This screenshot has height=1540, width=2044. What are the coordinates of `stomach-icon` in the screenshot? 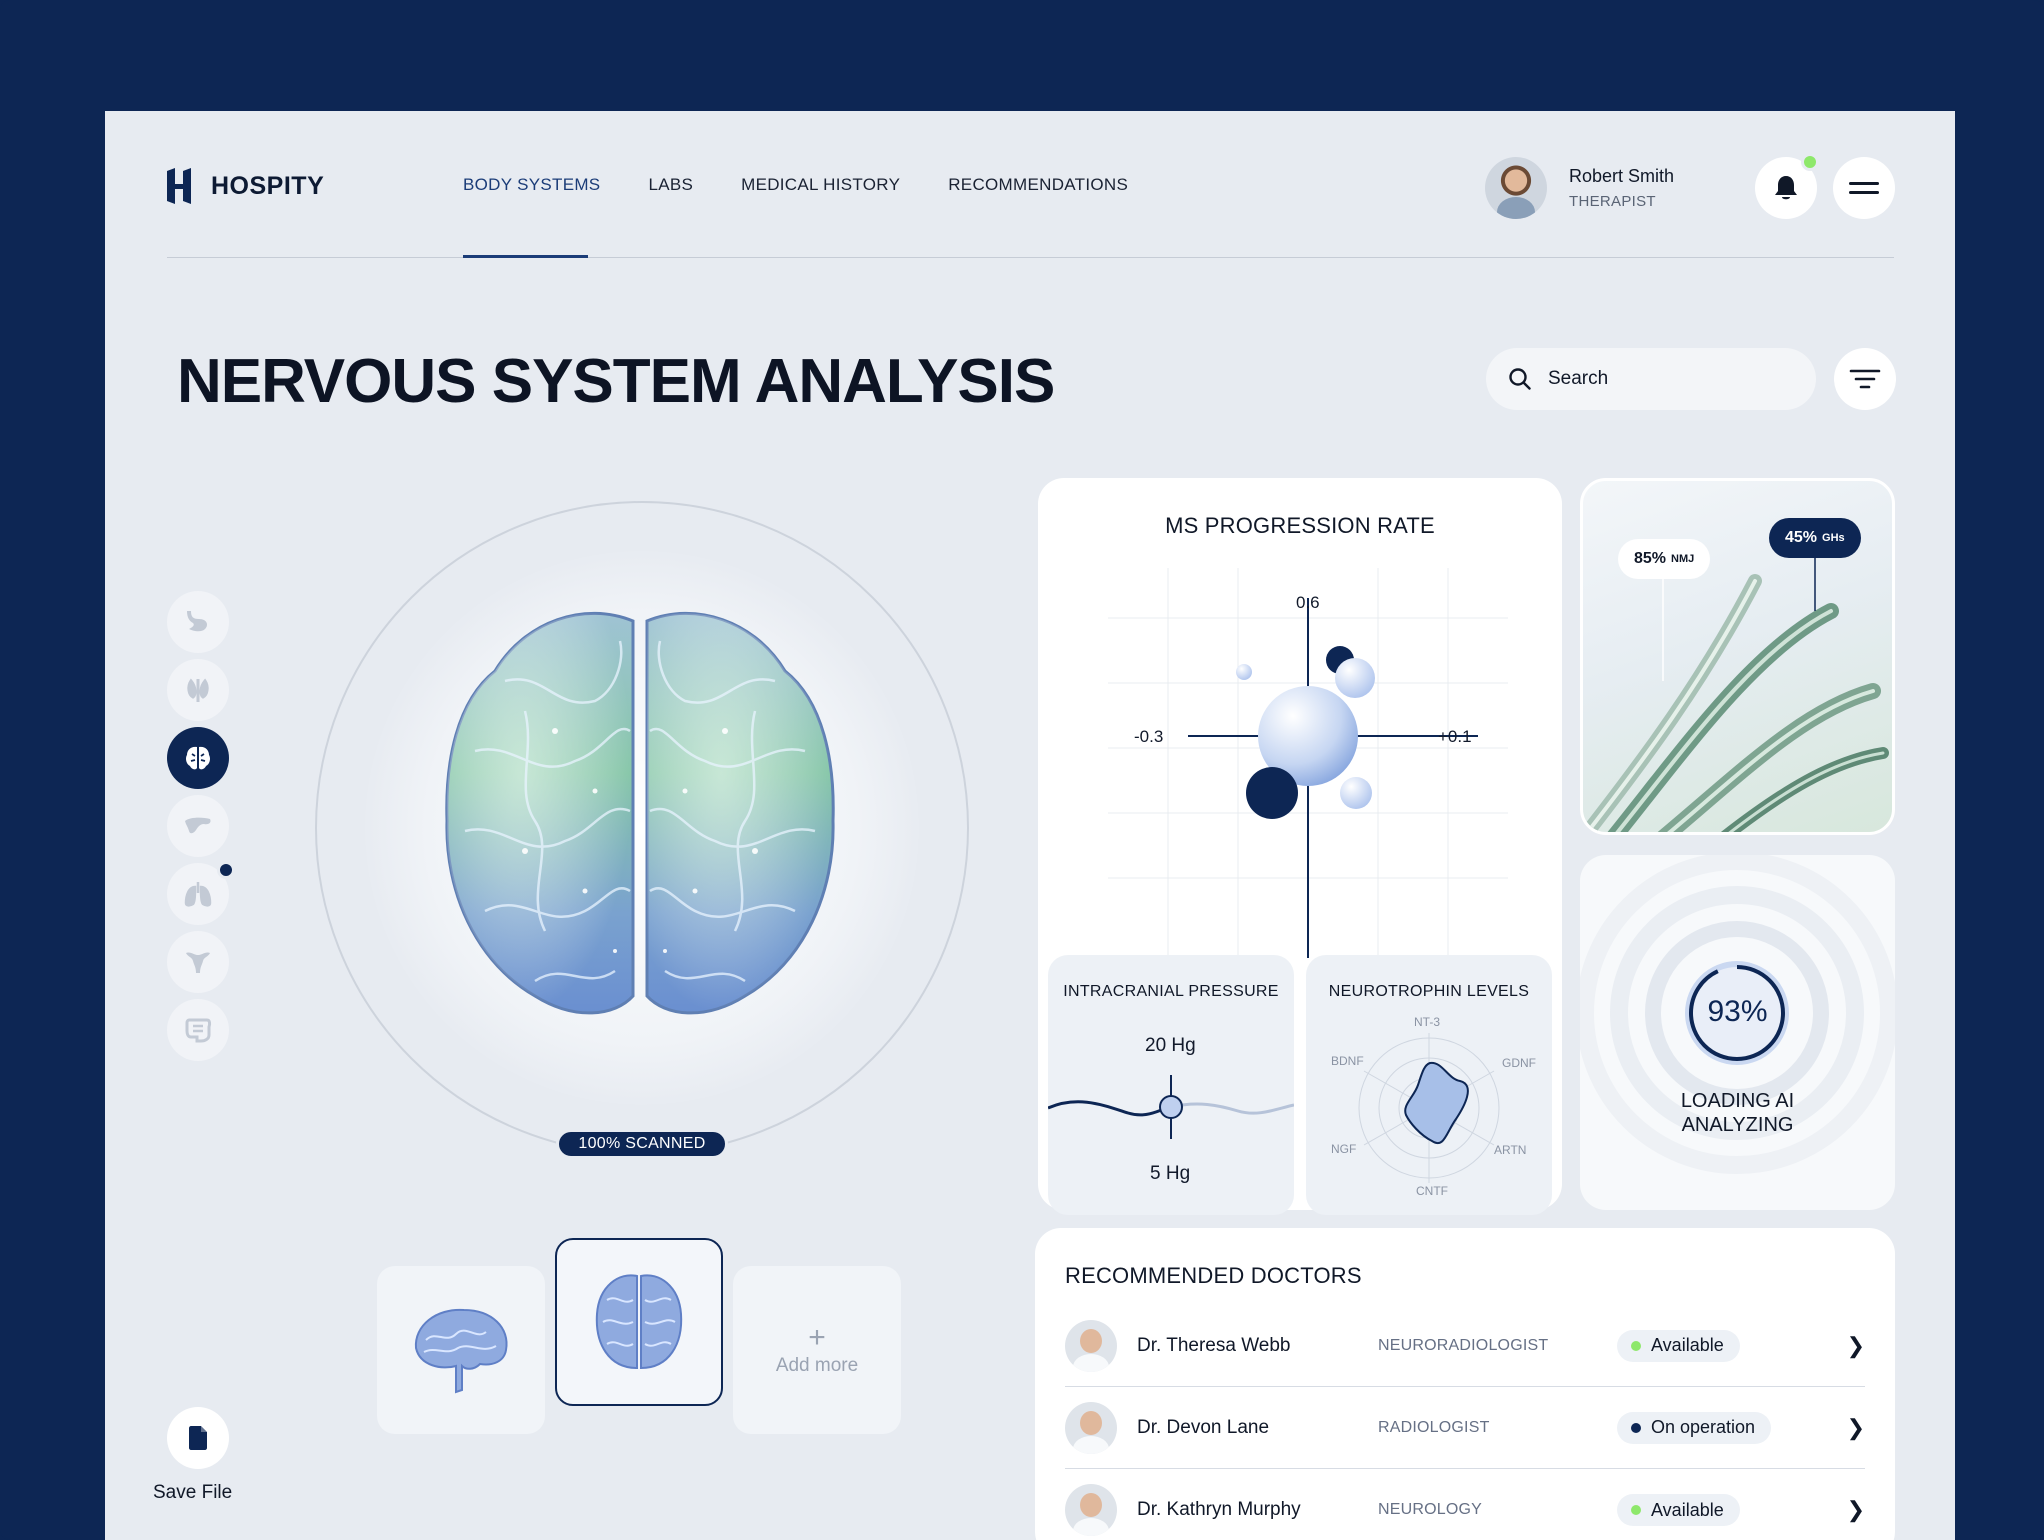 It's located at (197, 621).